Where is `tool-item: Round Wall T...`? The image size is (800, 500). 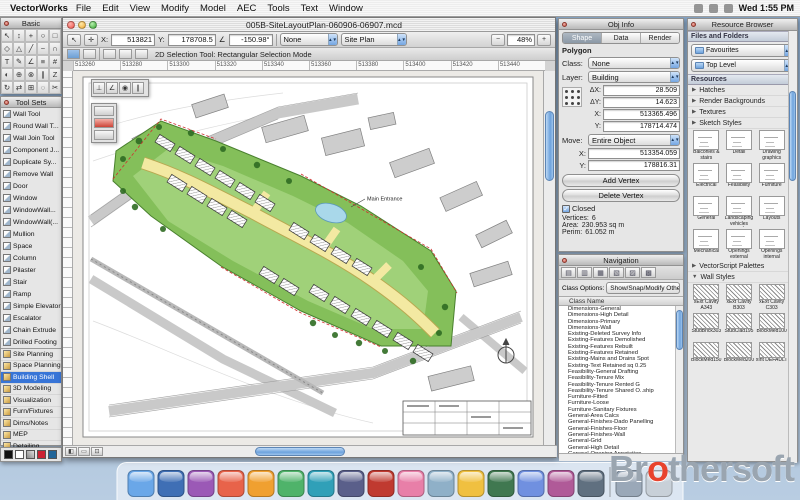
tool-item: Round Wall T... is located at coordinates (31, 126).